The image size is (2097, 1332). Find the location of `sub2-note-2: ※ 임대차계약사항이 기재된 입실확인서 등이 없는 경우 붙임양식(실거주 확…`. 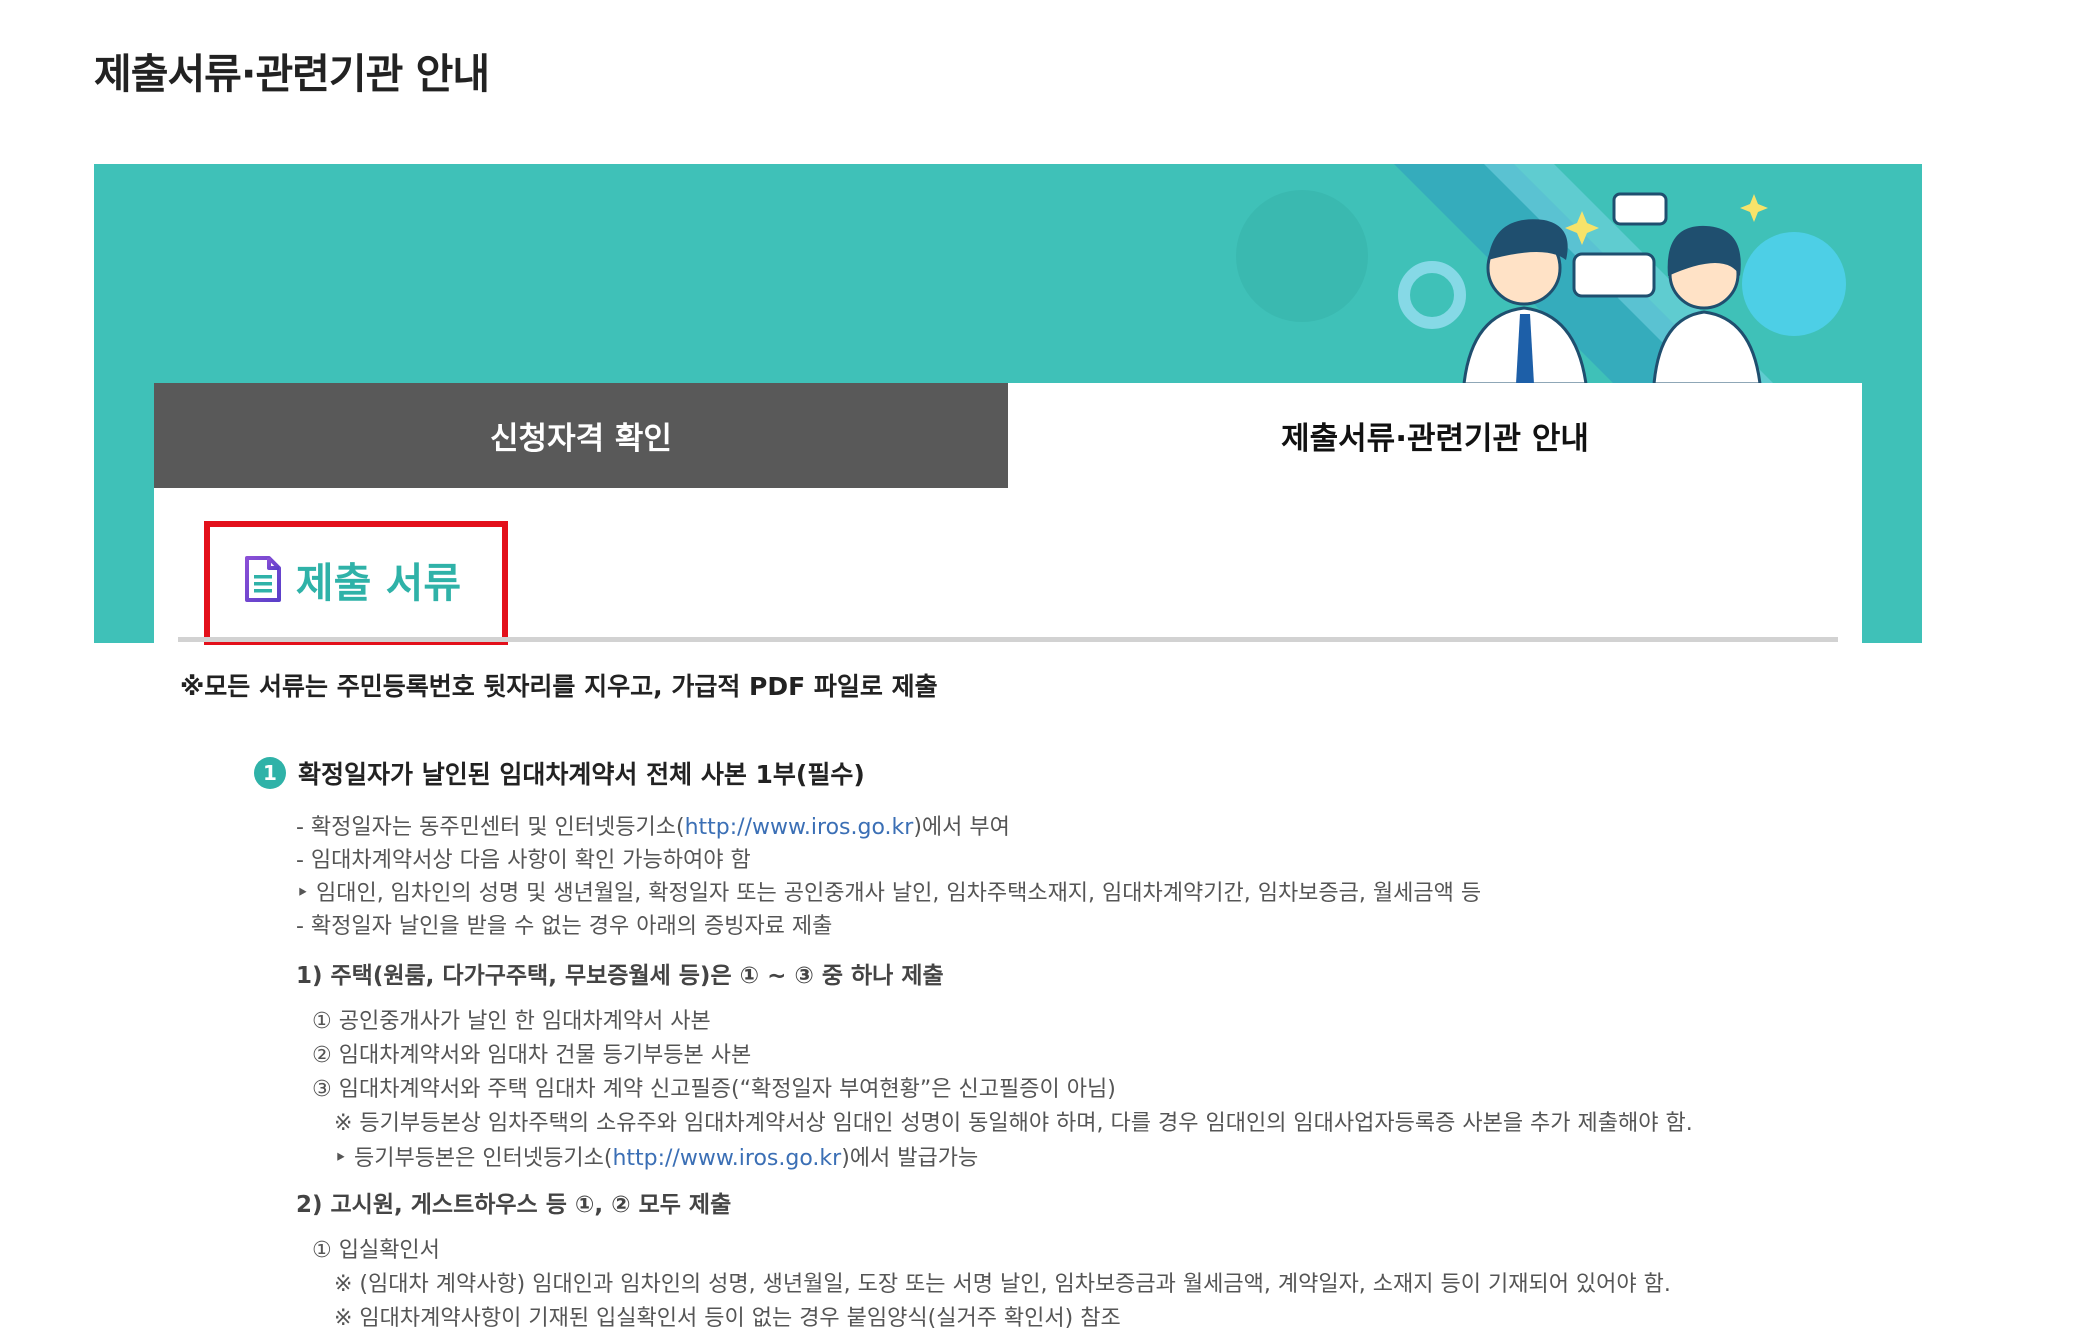

sub2-note-2: ※ 임대차계약사항이 기재된 입실확인서 등이 없는 경우 붙임양식(실거주 확… is located at coordinates (727, 1318).